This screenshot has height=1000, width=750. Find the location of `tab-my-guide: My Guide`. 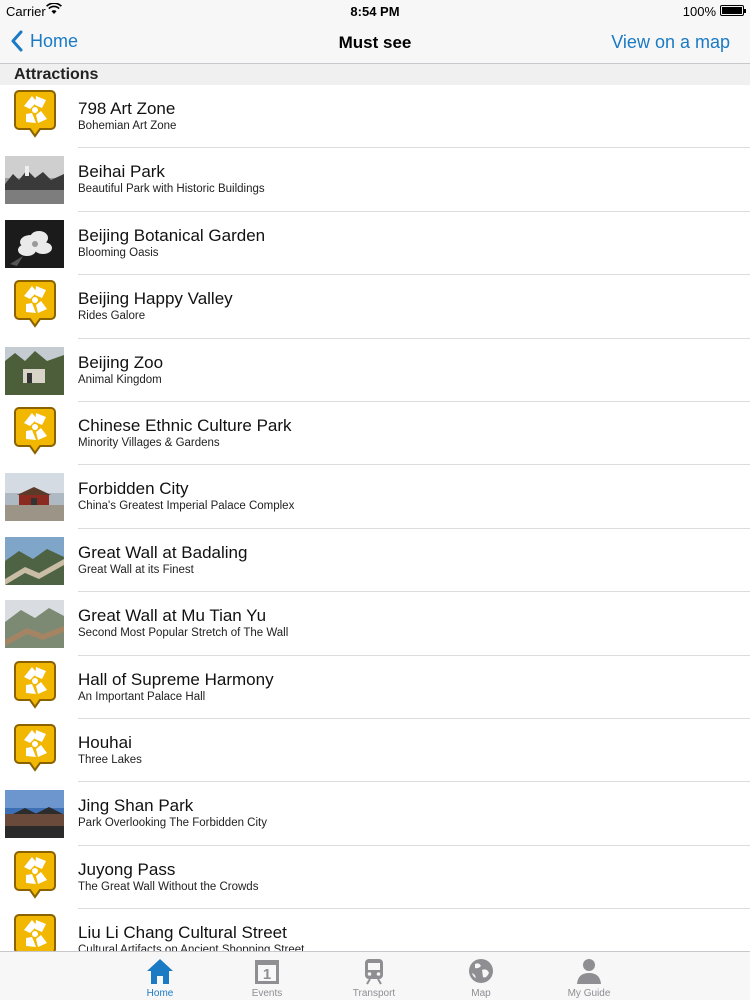

tab-my-guide: My Guide is located at coordinates (589, 976).